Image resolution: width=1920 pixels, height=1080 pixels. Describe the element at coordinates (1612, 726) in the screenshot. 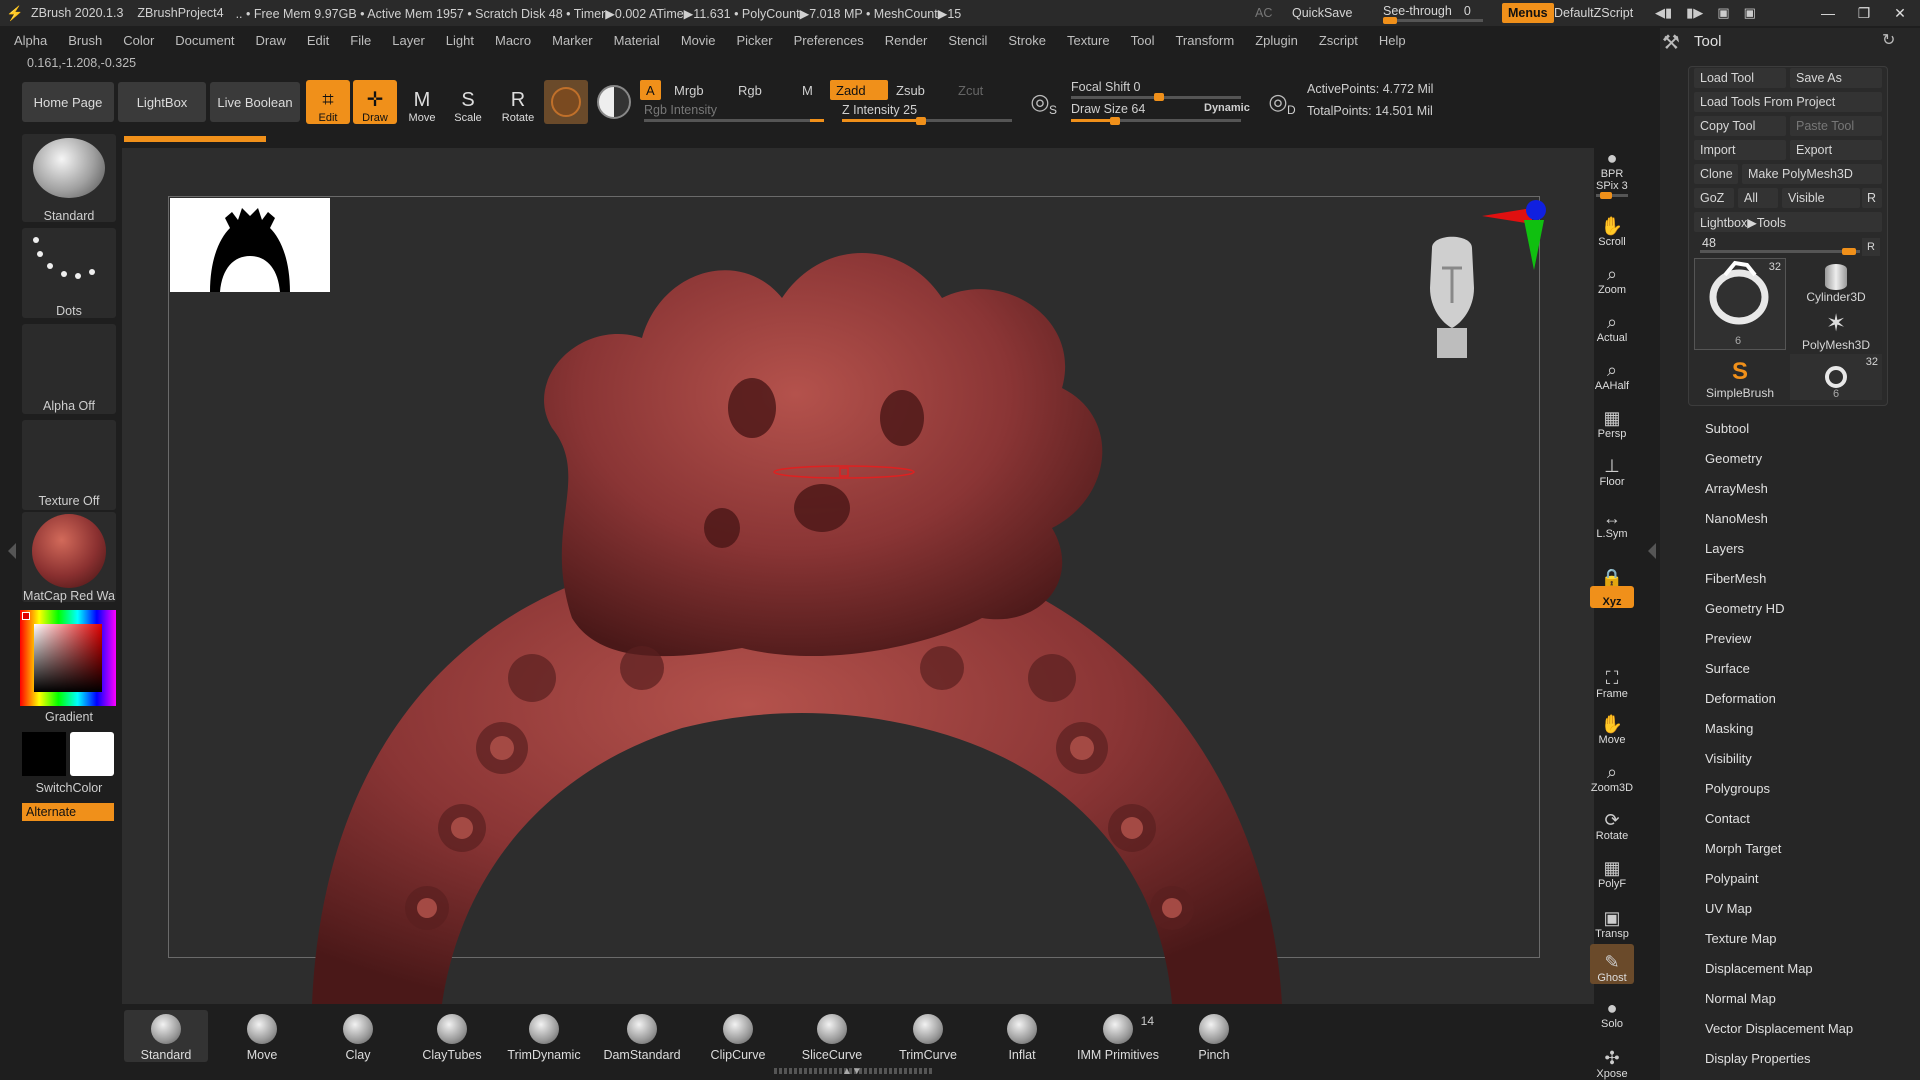

I see `view-move-button: ✋ Move` at that location.